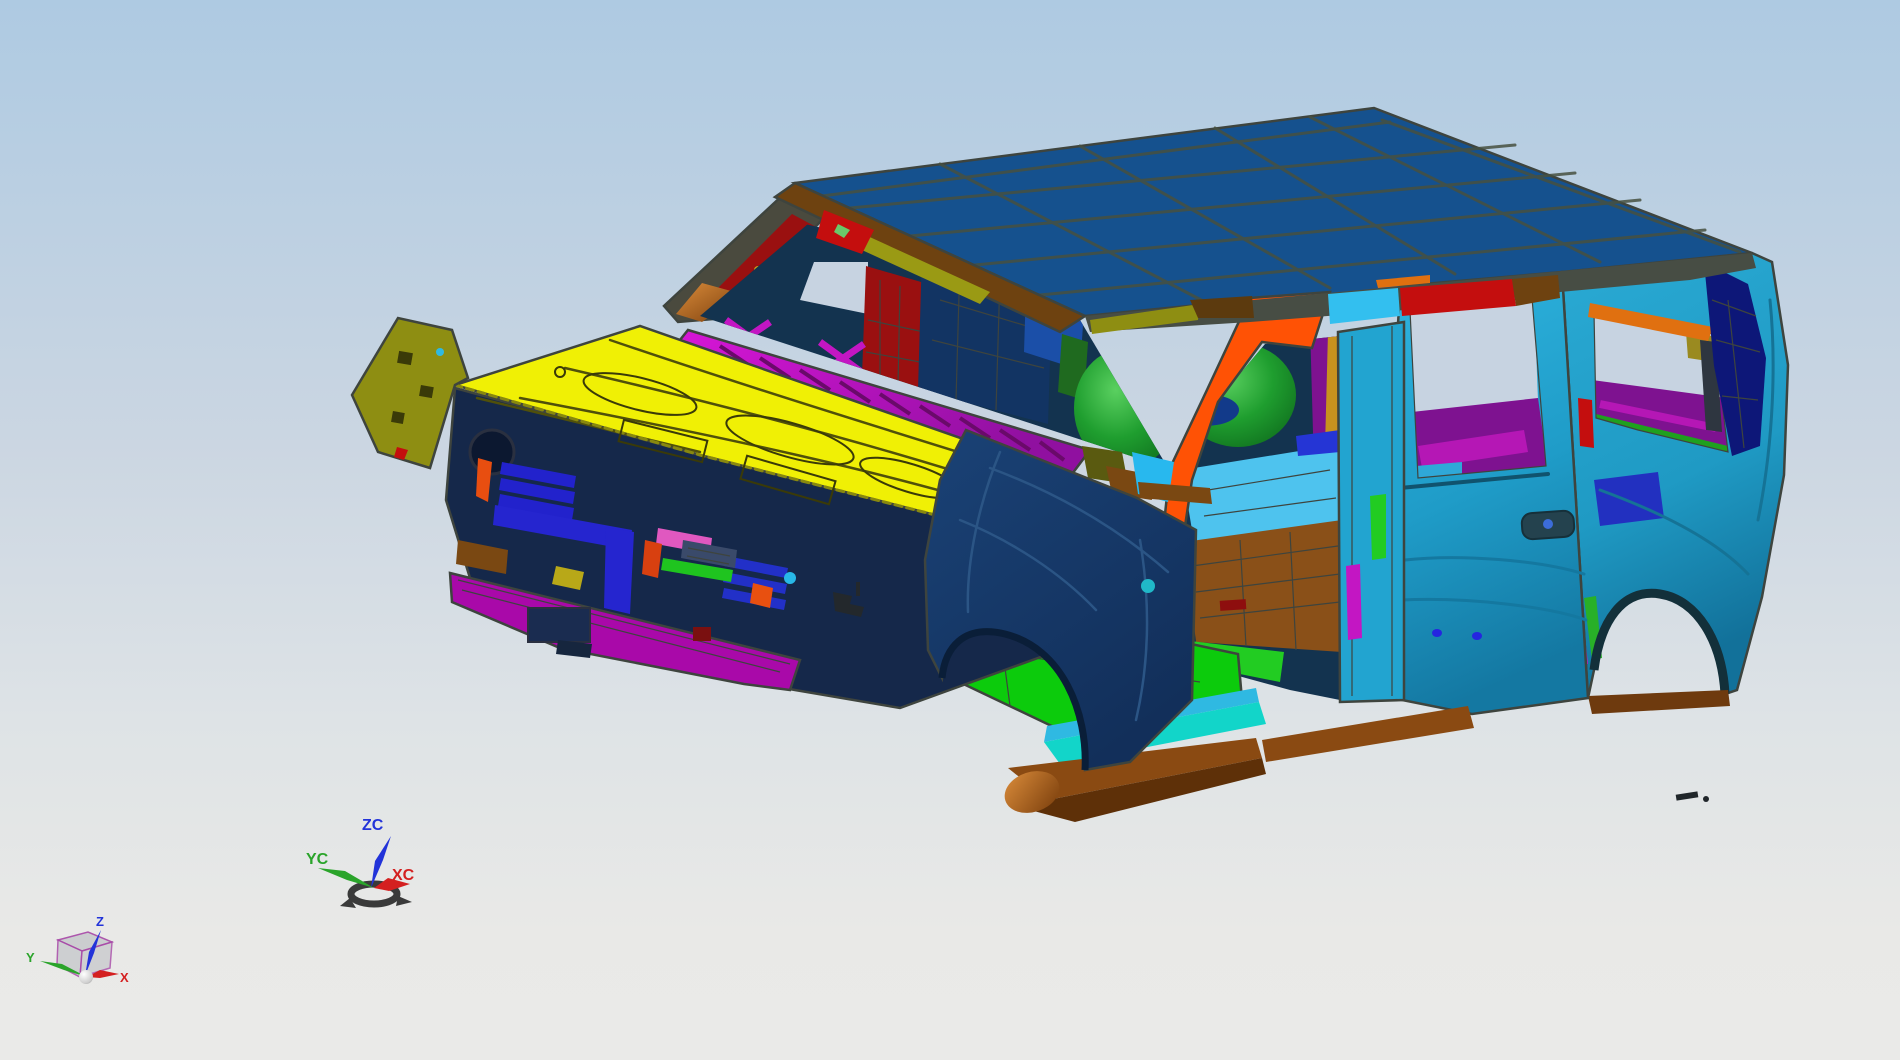  Describe the element at coordinates (1548, 524) in the screenshot. I see `door-handle-glint` at that location.